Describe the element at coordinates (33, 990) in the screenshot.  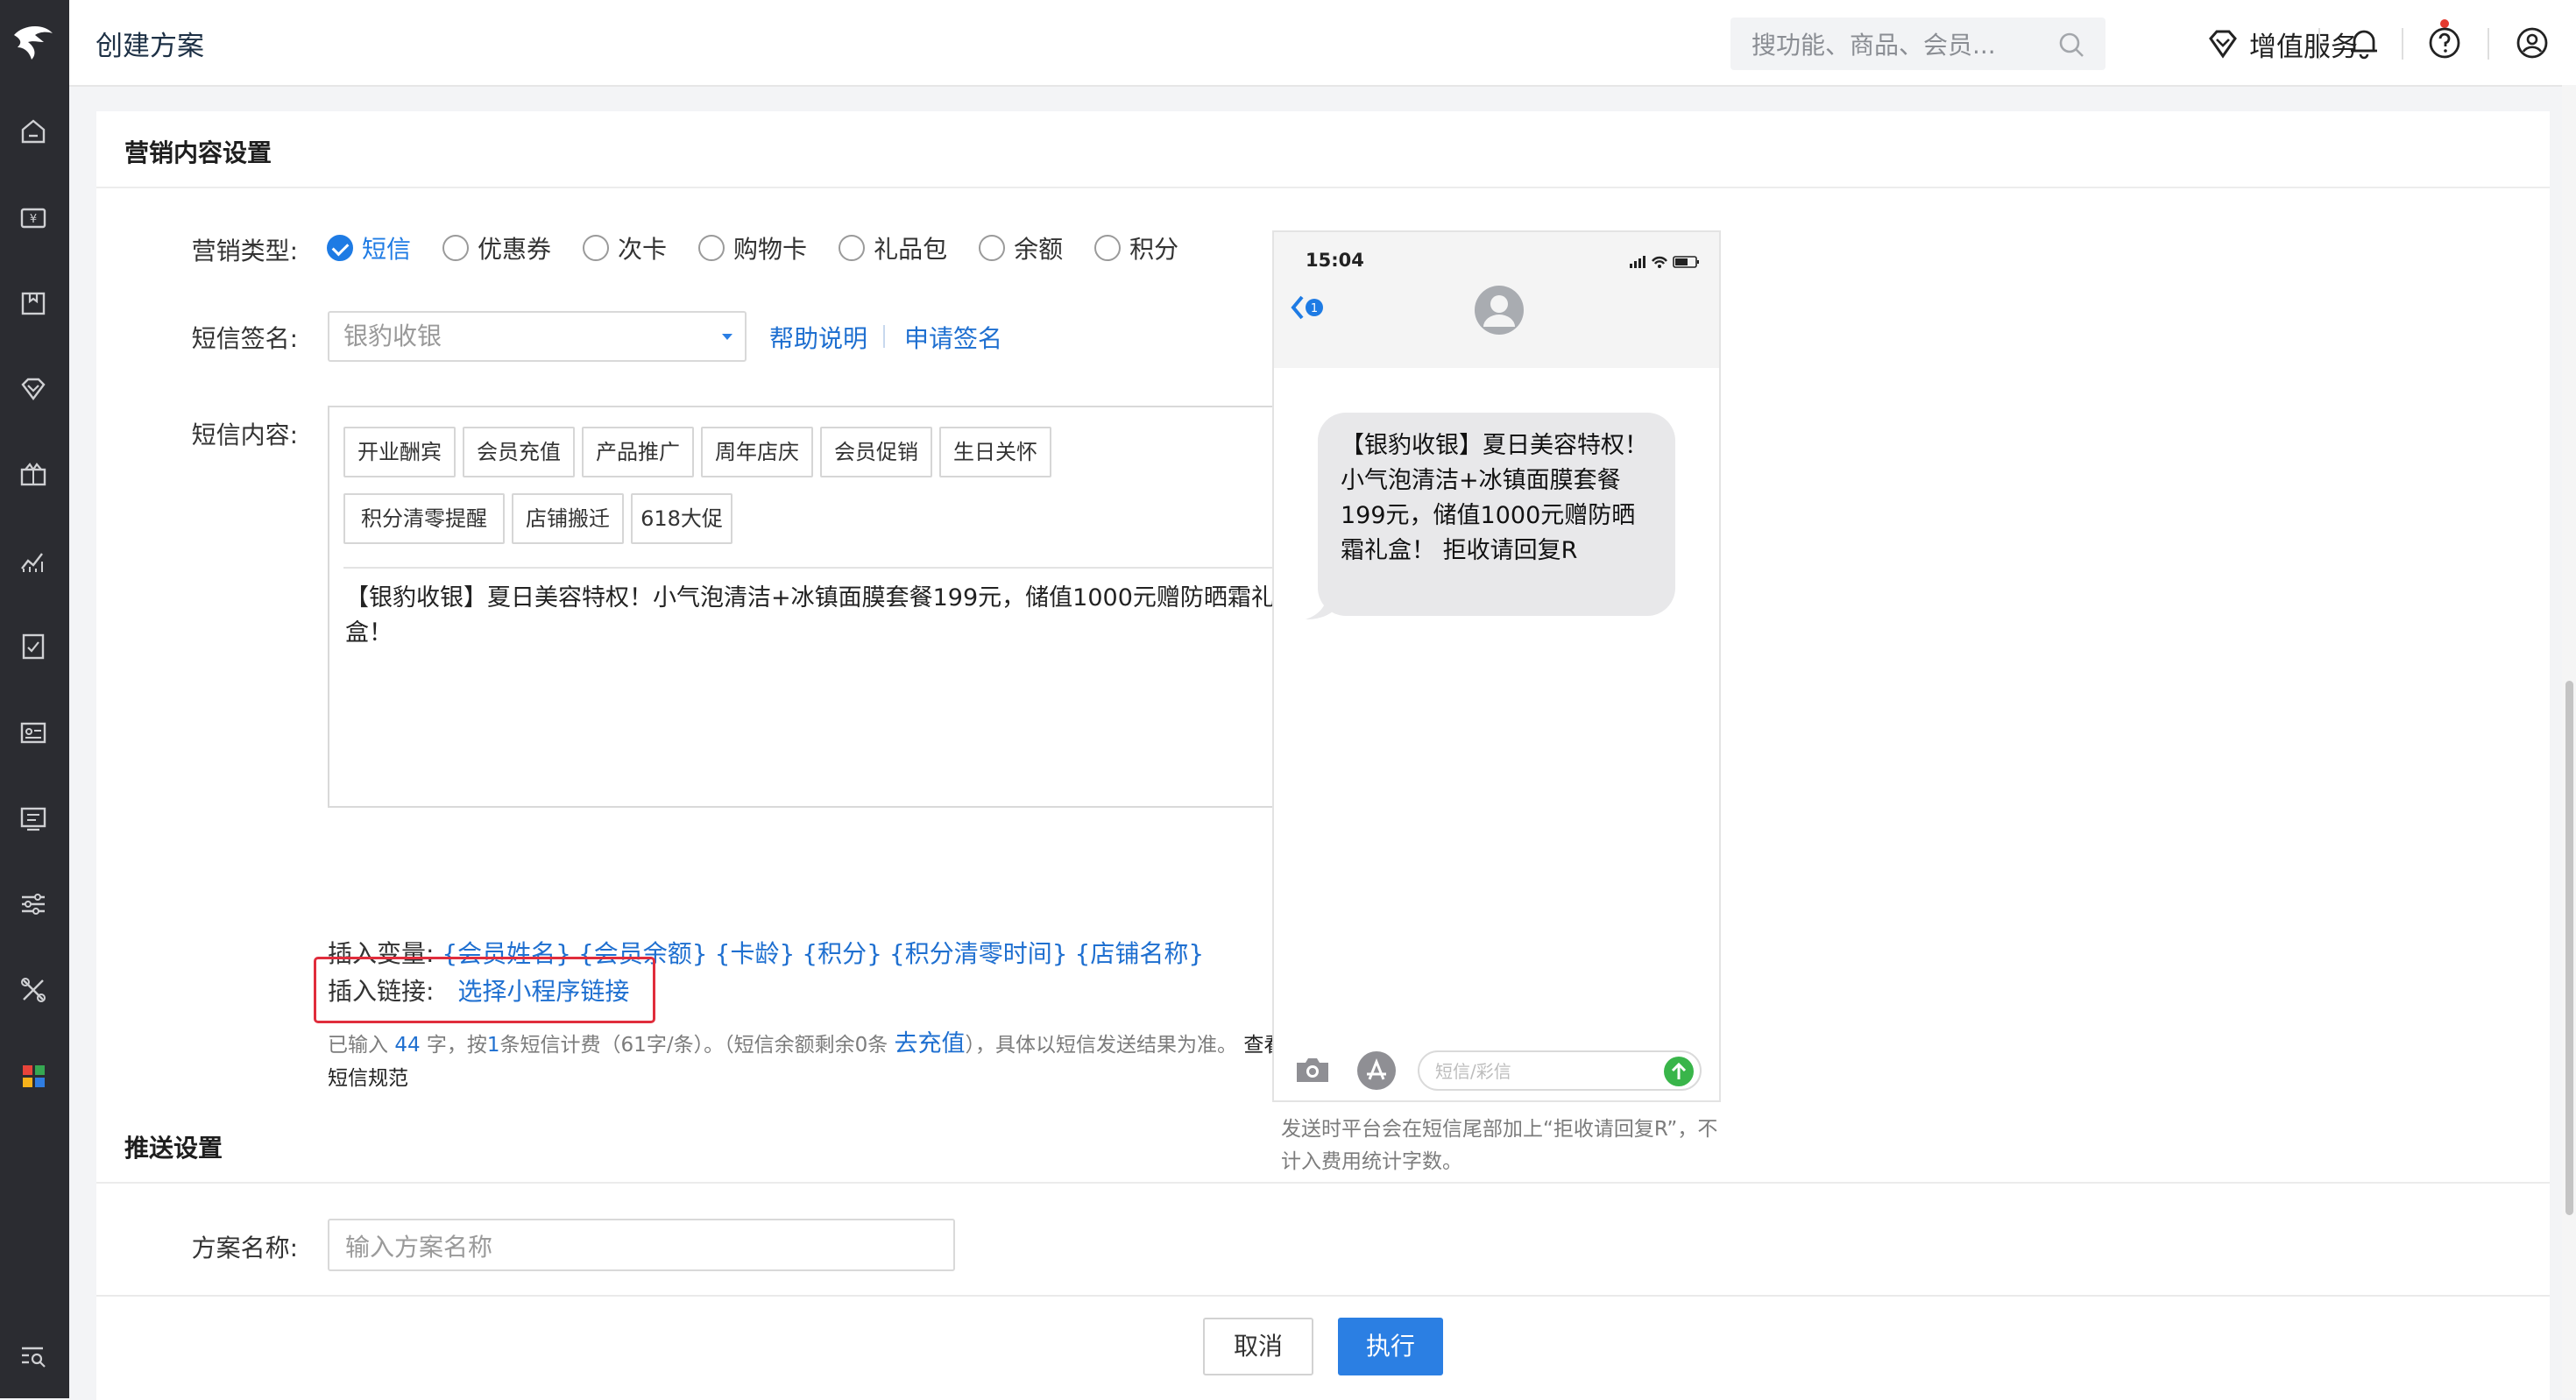
I see `tools-icon` at that location.